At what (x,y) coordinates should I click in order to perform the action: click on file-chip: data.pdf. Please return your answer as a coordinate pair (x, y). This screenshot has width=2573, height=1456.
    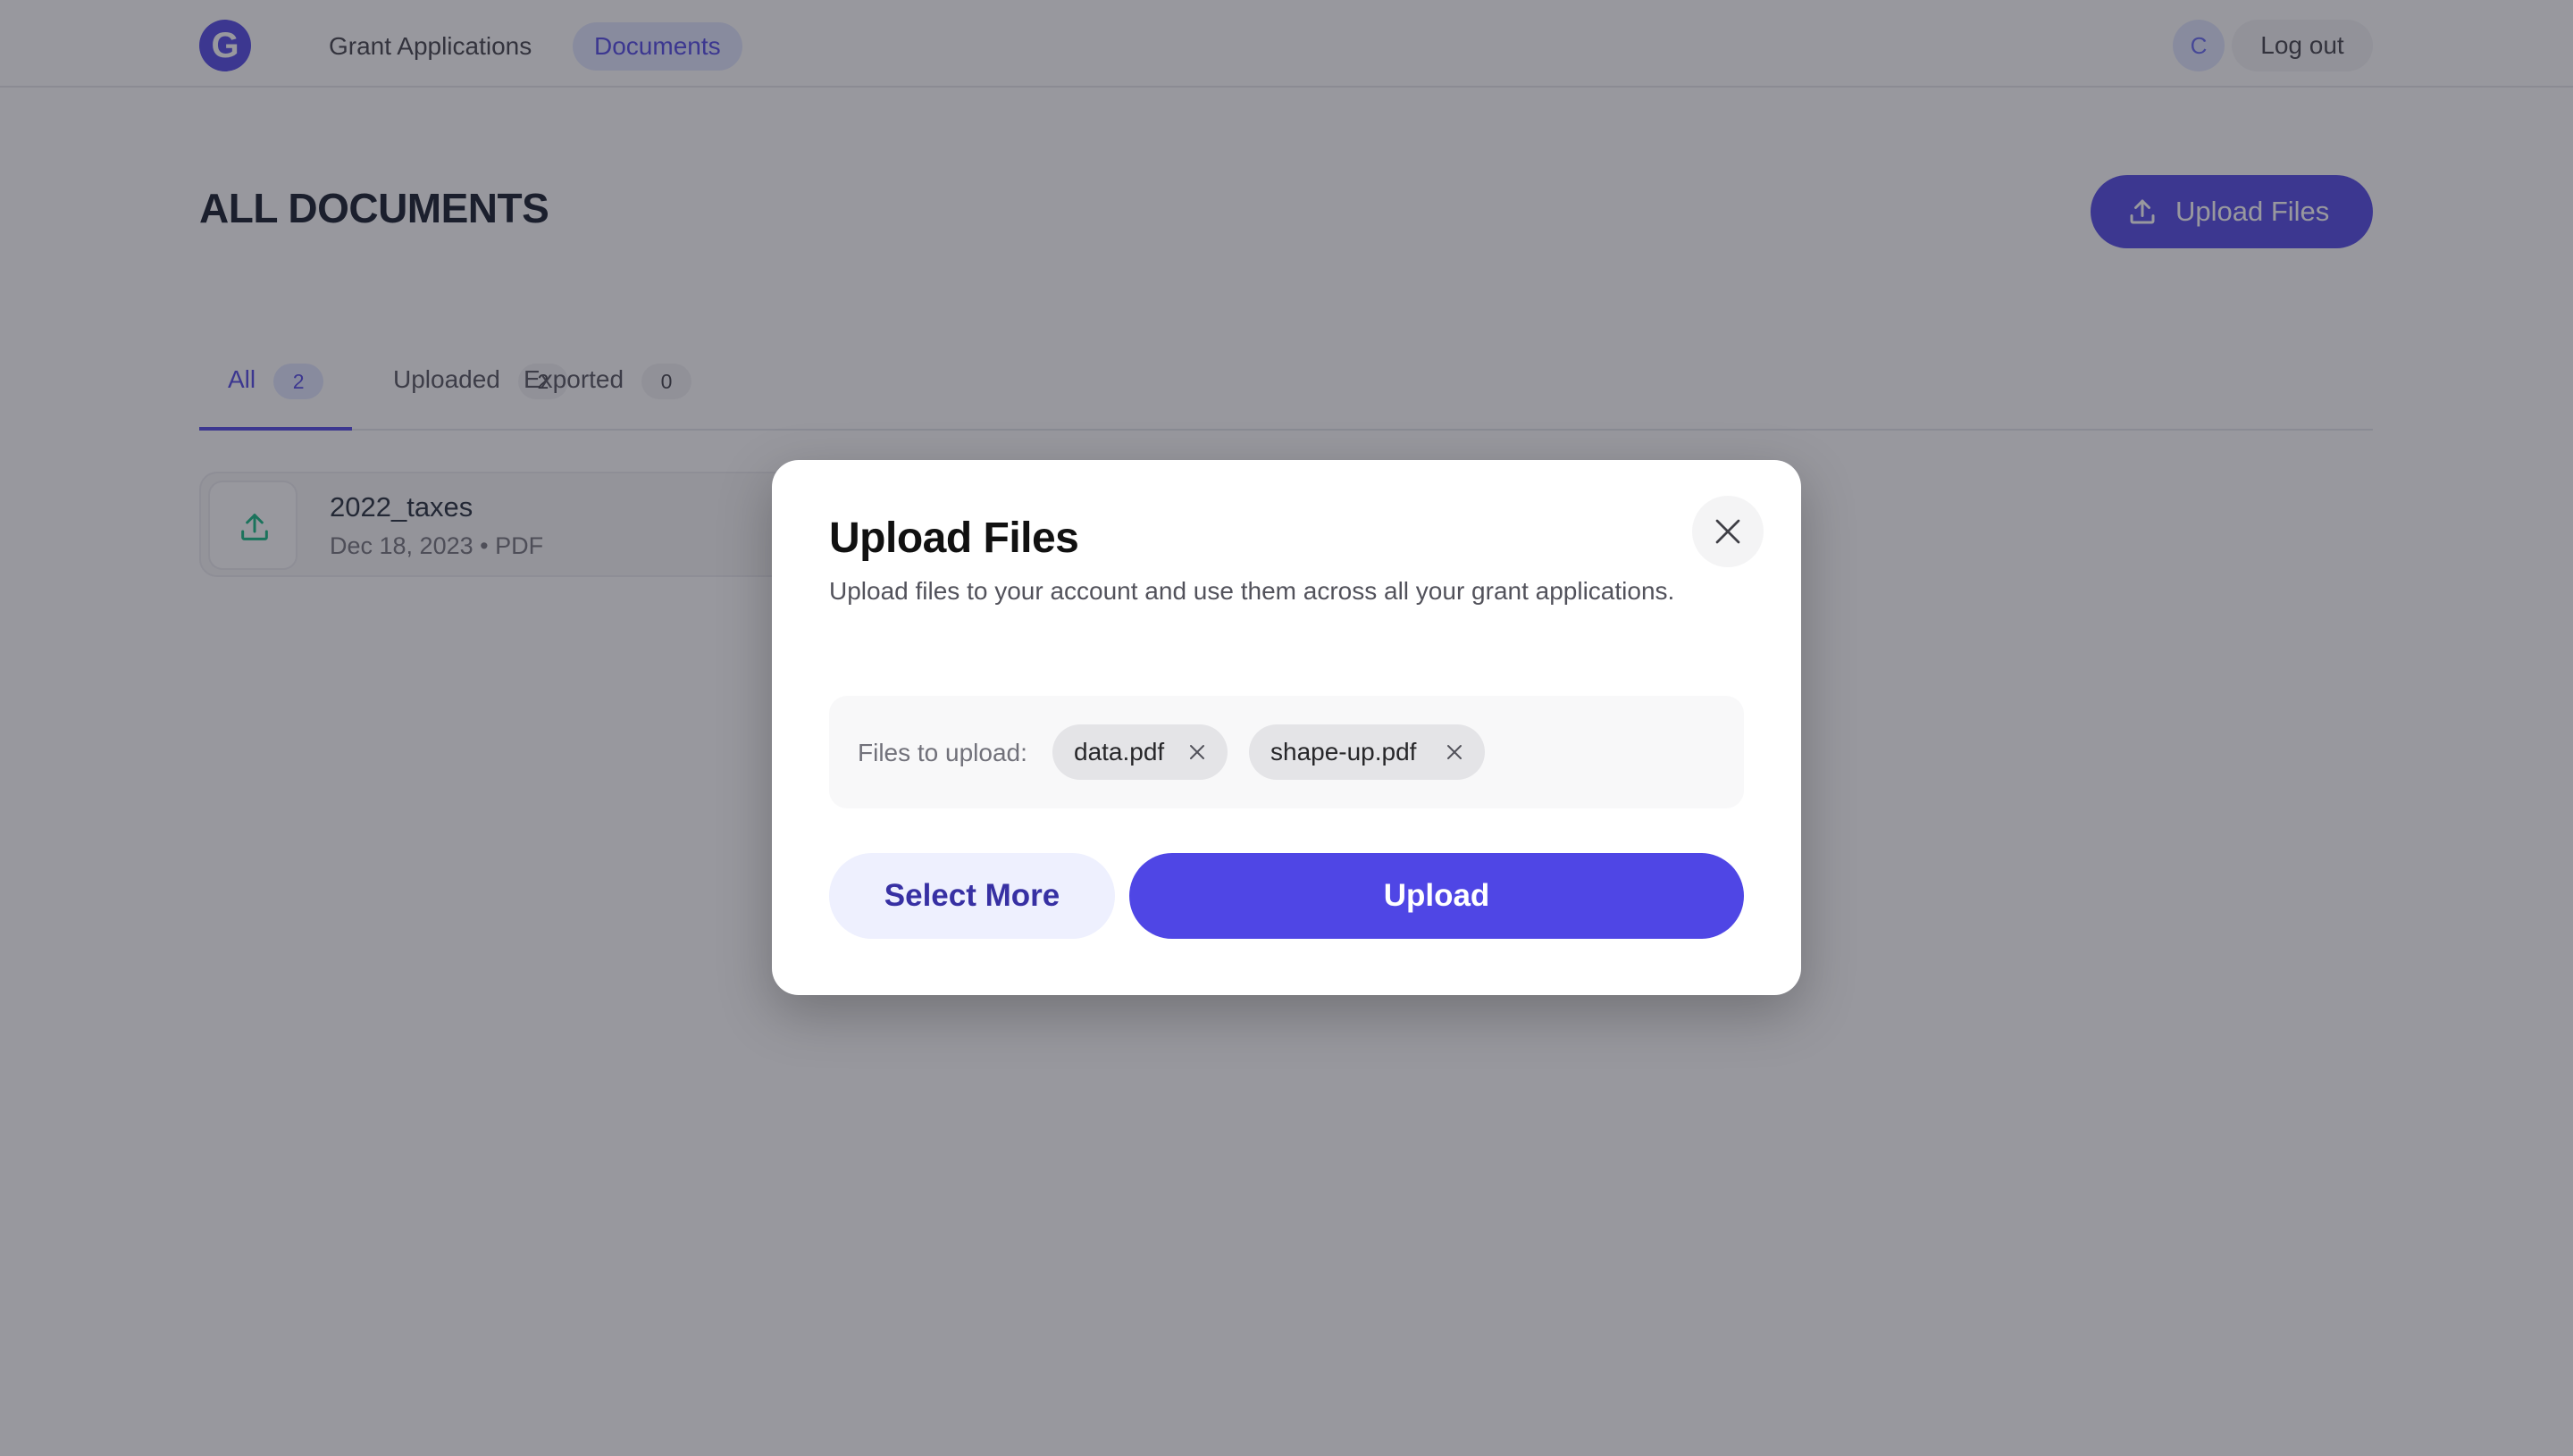
    Looking at the image, I should click on (1140, 752).